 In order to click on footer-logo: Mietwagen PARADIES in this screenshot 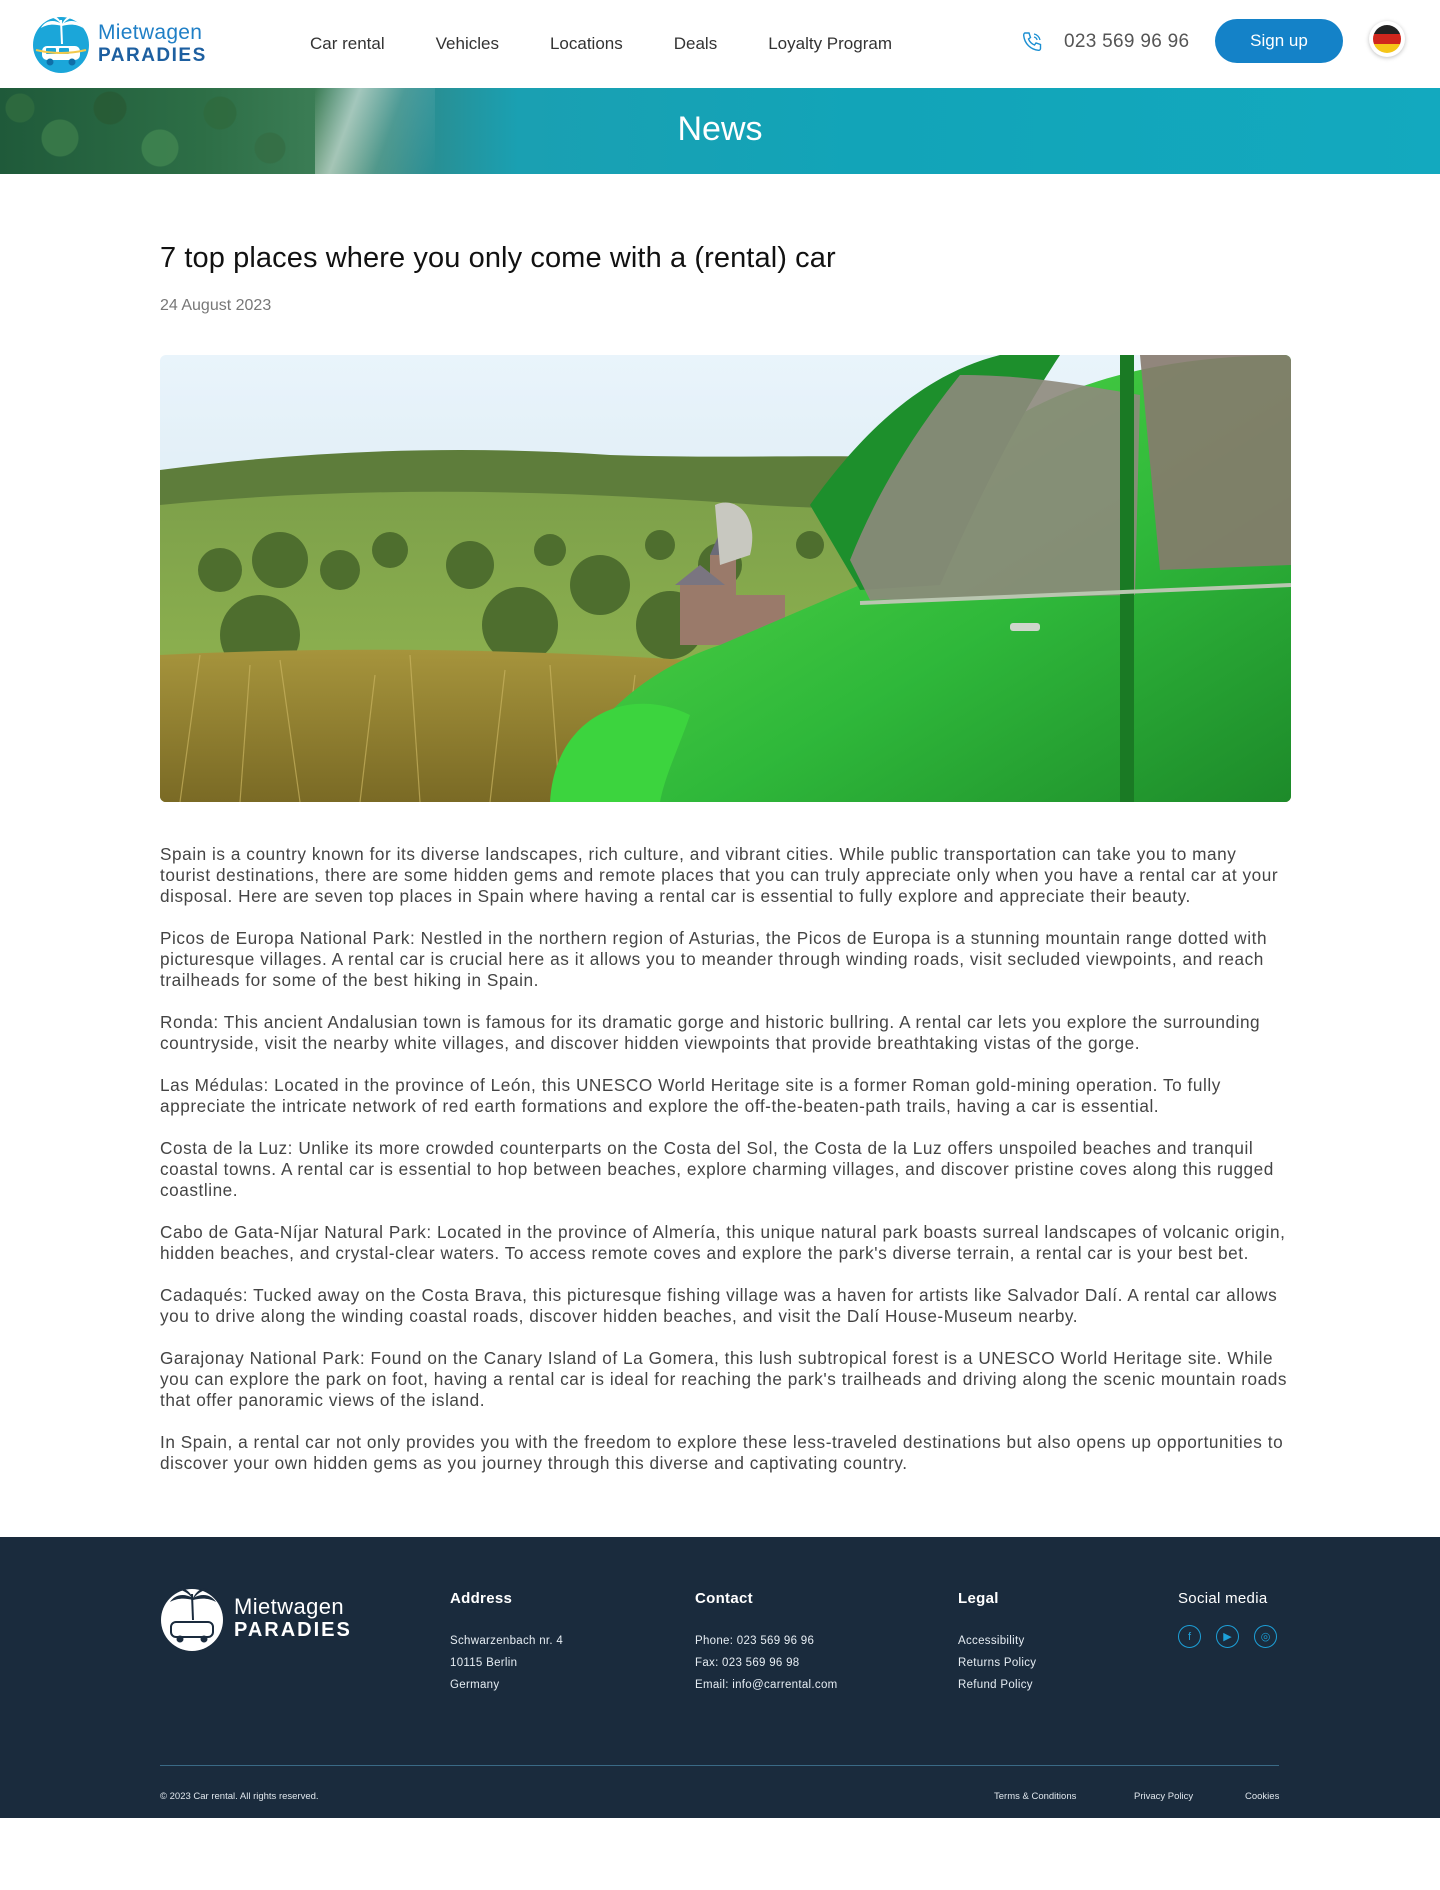, I will do `click(256, 1618)`.